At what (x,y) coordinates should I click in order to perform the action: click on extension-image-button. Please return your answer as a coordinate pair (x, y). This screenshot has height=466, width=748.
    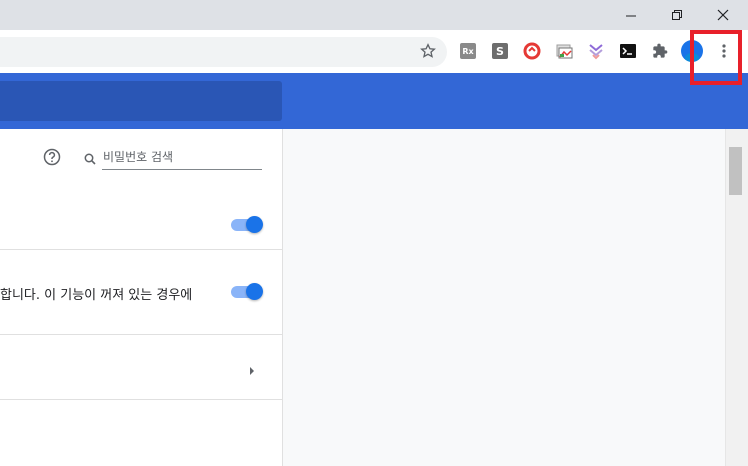
    Looking at the image, I should click on (564, 51).